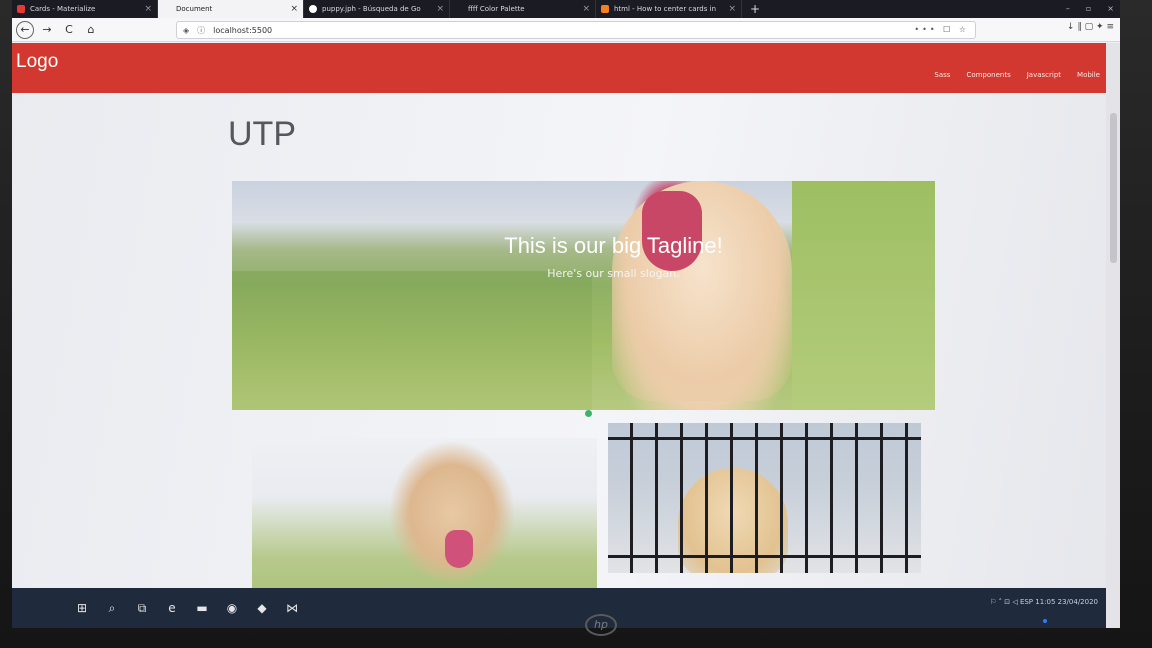 Image resolution: width=1152 pixels, height=648 pixels. What do you see at coordinates (702, 291) in the screenshot?
I see `puppy-image` at bounding box center [702, 291].